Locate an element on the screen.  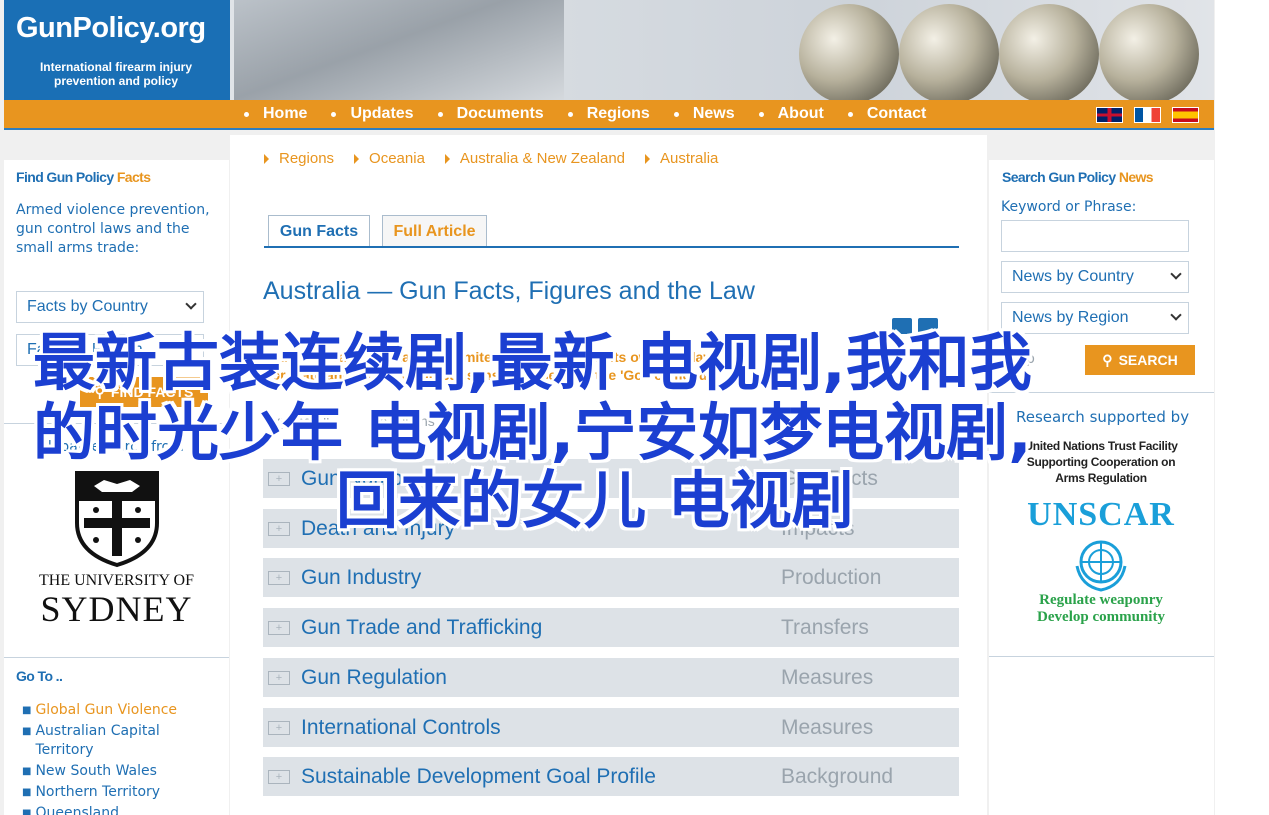
print-icon is located at coordinates (902, 326).